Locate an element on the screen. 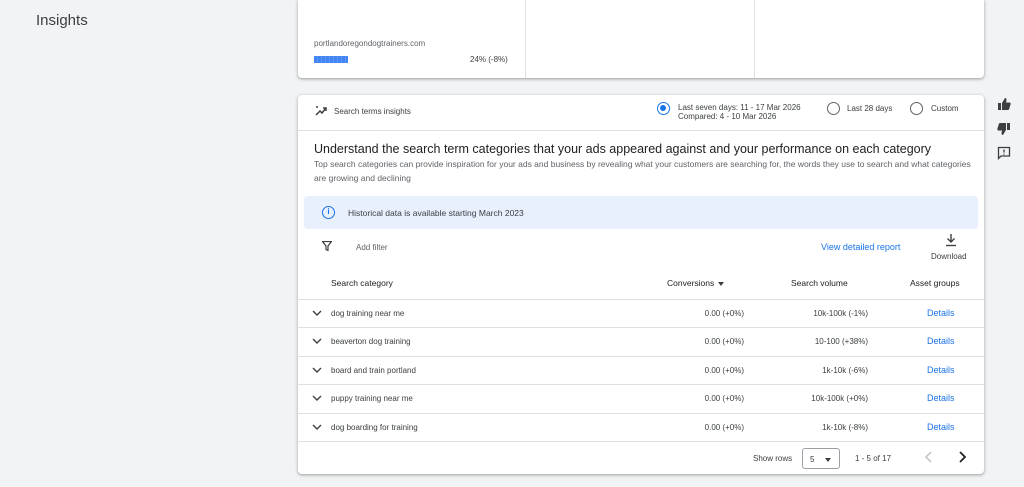 This screenshot has width=1024, height=487. sort-descending-icon is located at coordinates (721, 283).